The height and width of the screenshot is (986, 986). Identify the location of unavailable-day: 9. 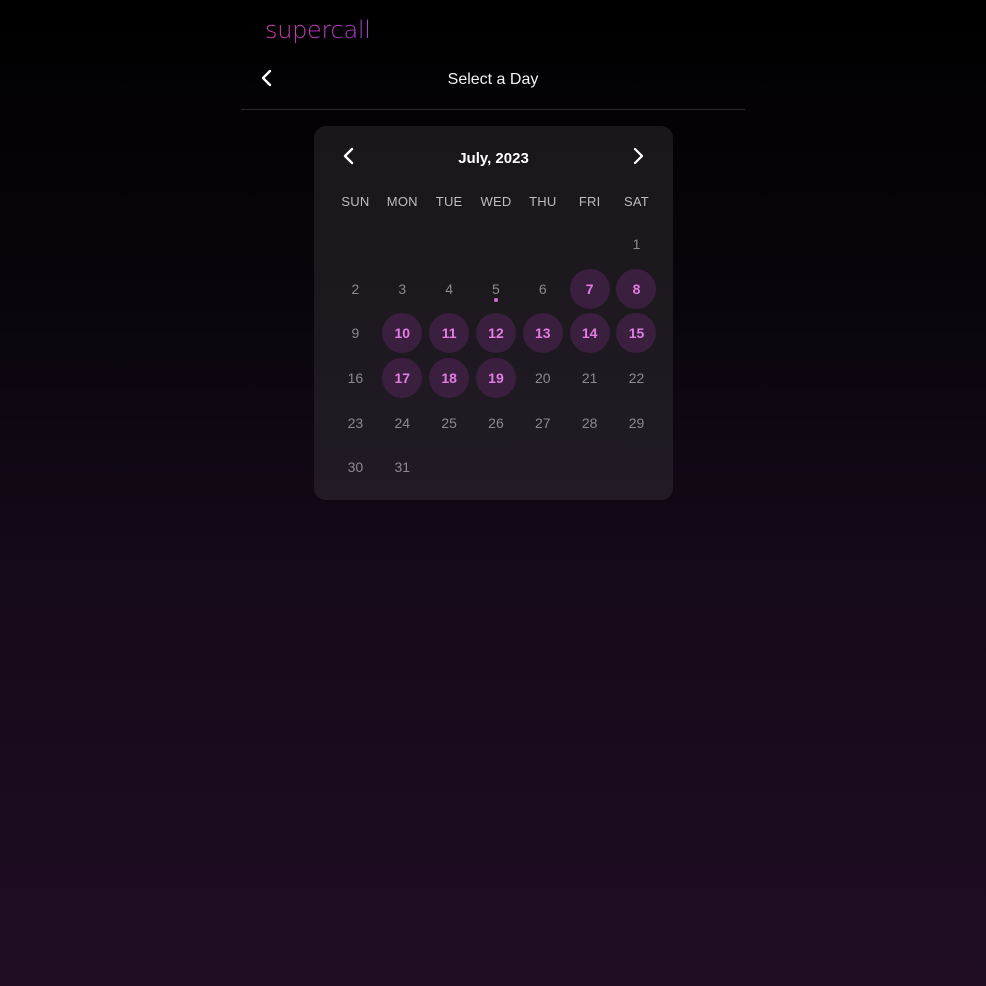
(355, 333).